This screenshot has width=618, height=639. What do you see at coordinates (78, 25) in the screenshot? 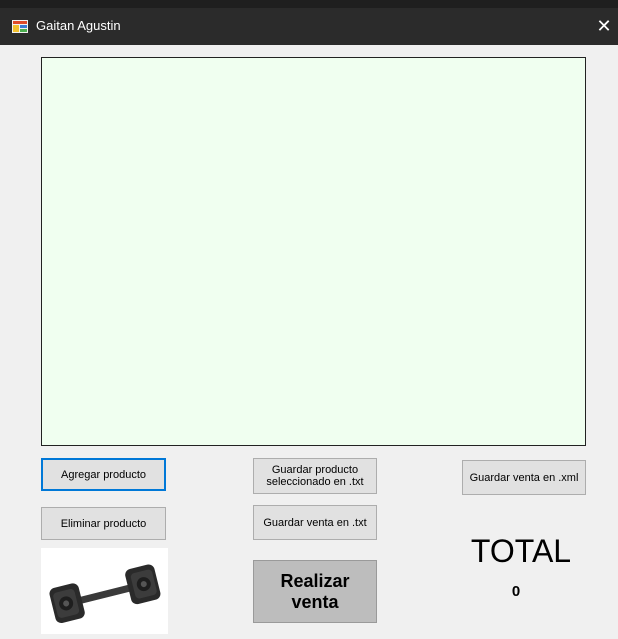
I see `window-title: Gaitan Agustin` at bounding box center [78, 25].